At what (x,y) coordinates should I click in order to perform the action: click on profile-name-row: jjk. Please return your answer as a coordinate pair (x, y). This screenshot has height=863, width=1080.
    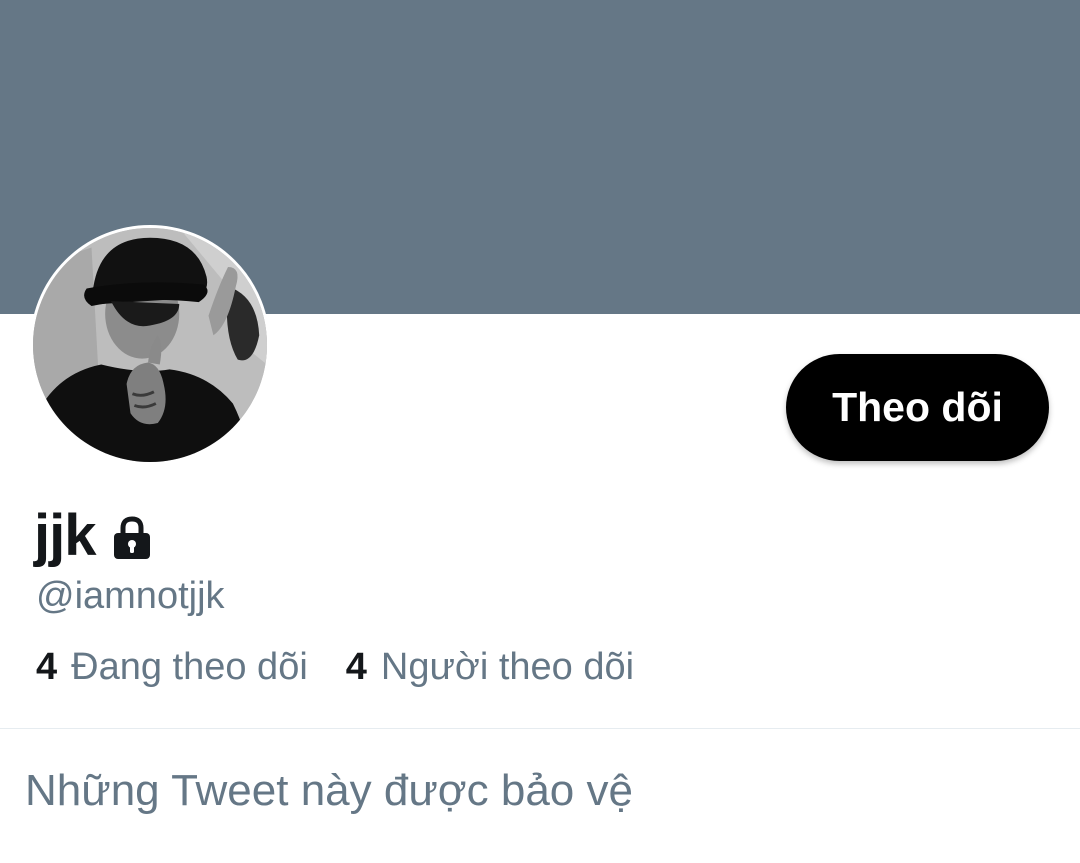
    Looking at the image, I should click on (95, 535).